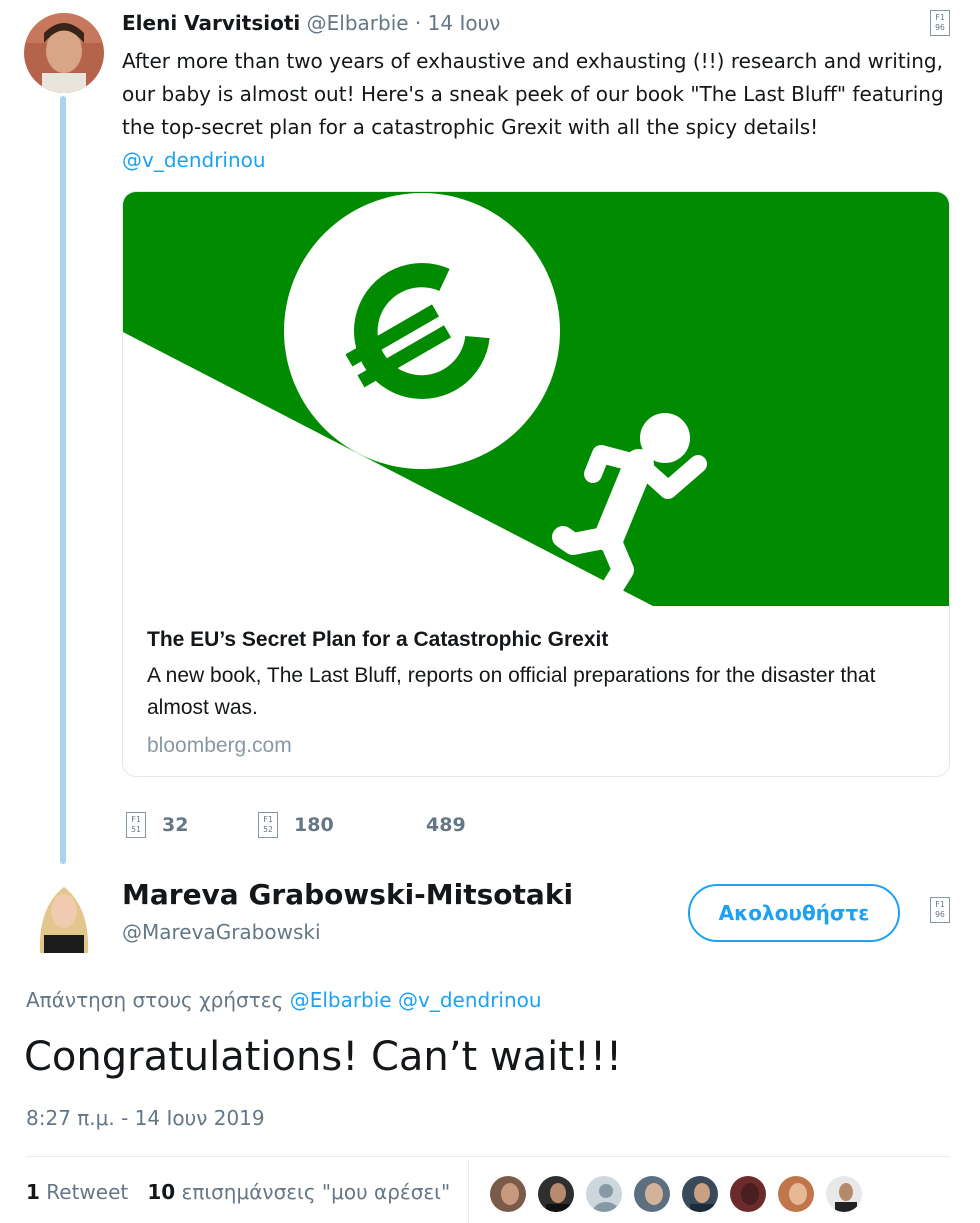 The width and height of the screenshot is (980, 1223). Describe the element at coordinates (145, 1118) in the screenshot. I see `tweet-timestamp: 8:27 π.μ. - 14 Ιουν 2019` at that location.